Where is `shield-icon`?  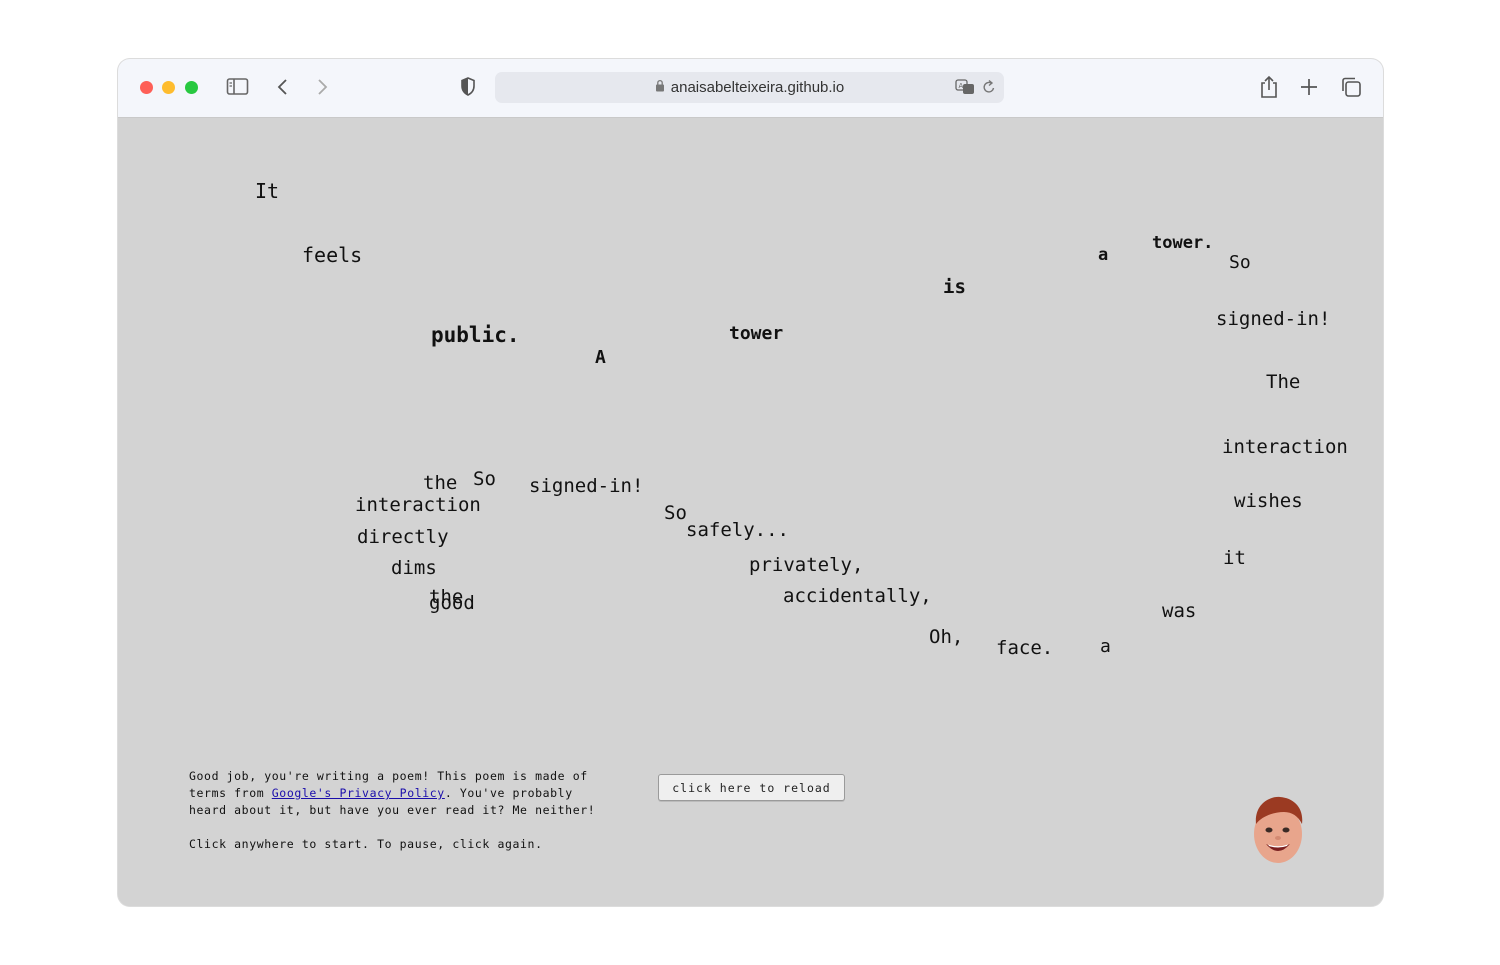
shield-icon is located at coordinates (468, 87).